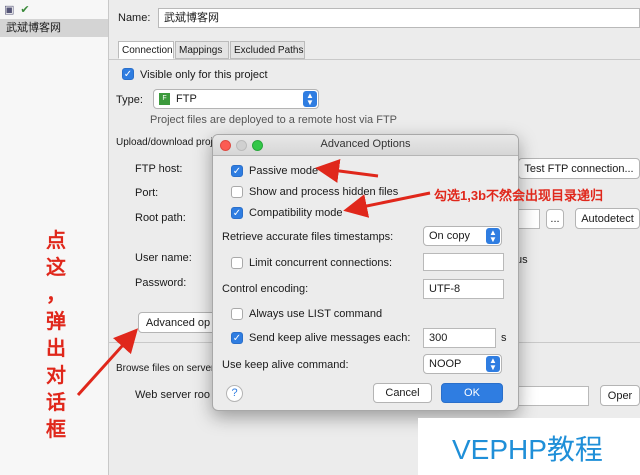 This screenshot has width=640, height=475. Describe the element at coordinates (56, 376) in the screenshot. I see `annotation-char: 对` at that location.